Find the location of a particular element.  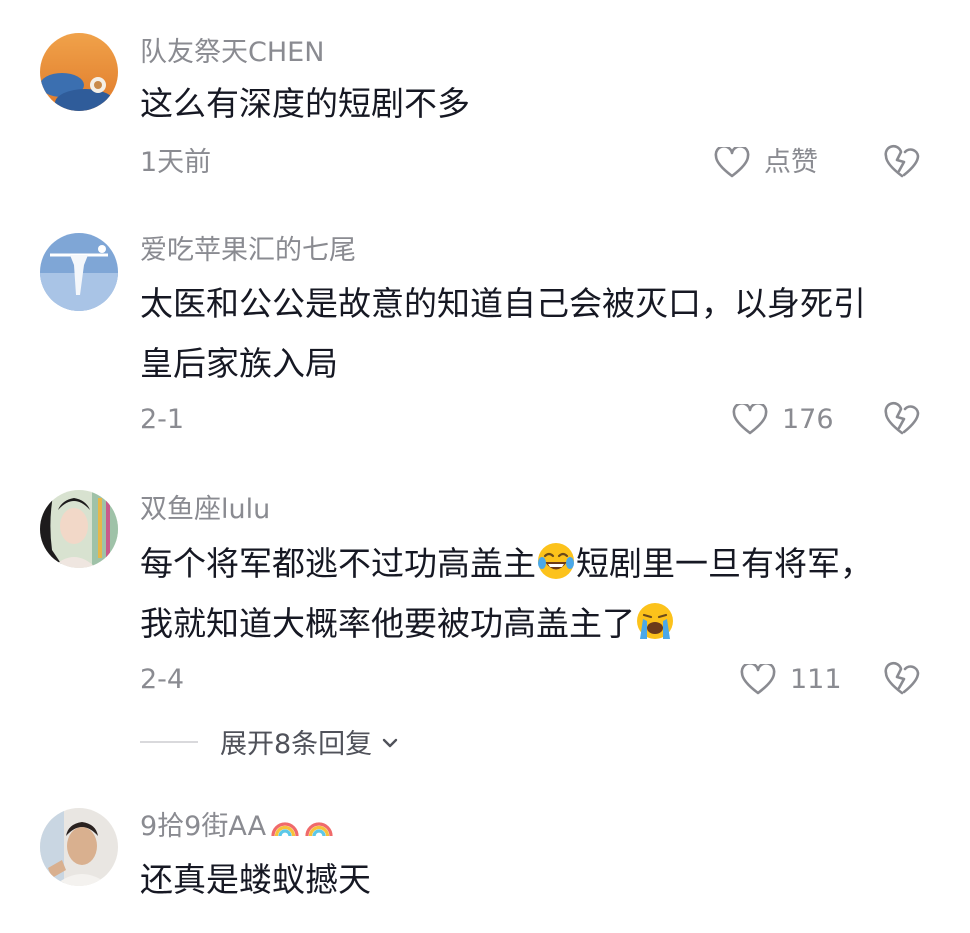

like-button: 111 is located at coordinates (791, 680).